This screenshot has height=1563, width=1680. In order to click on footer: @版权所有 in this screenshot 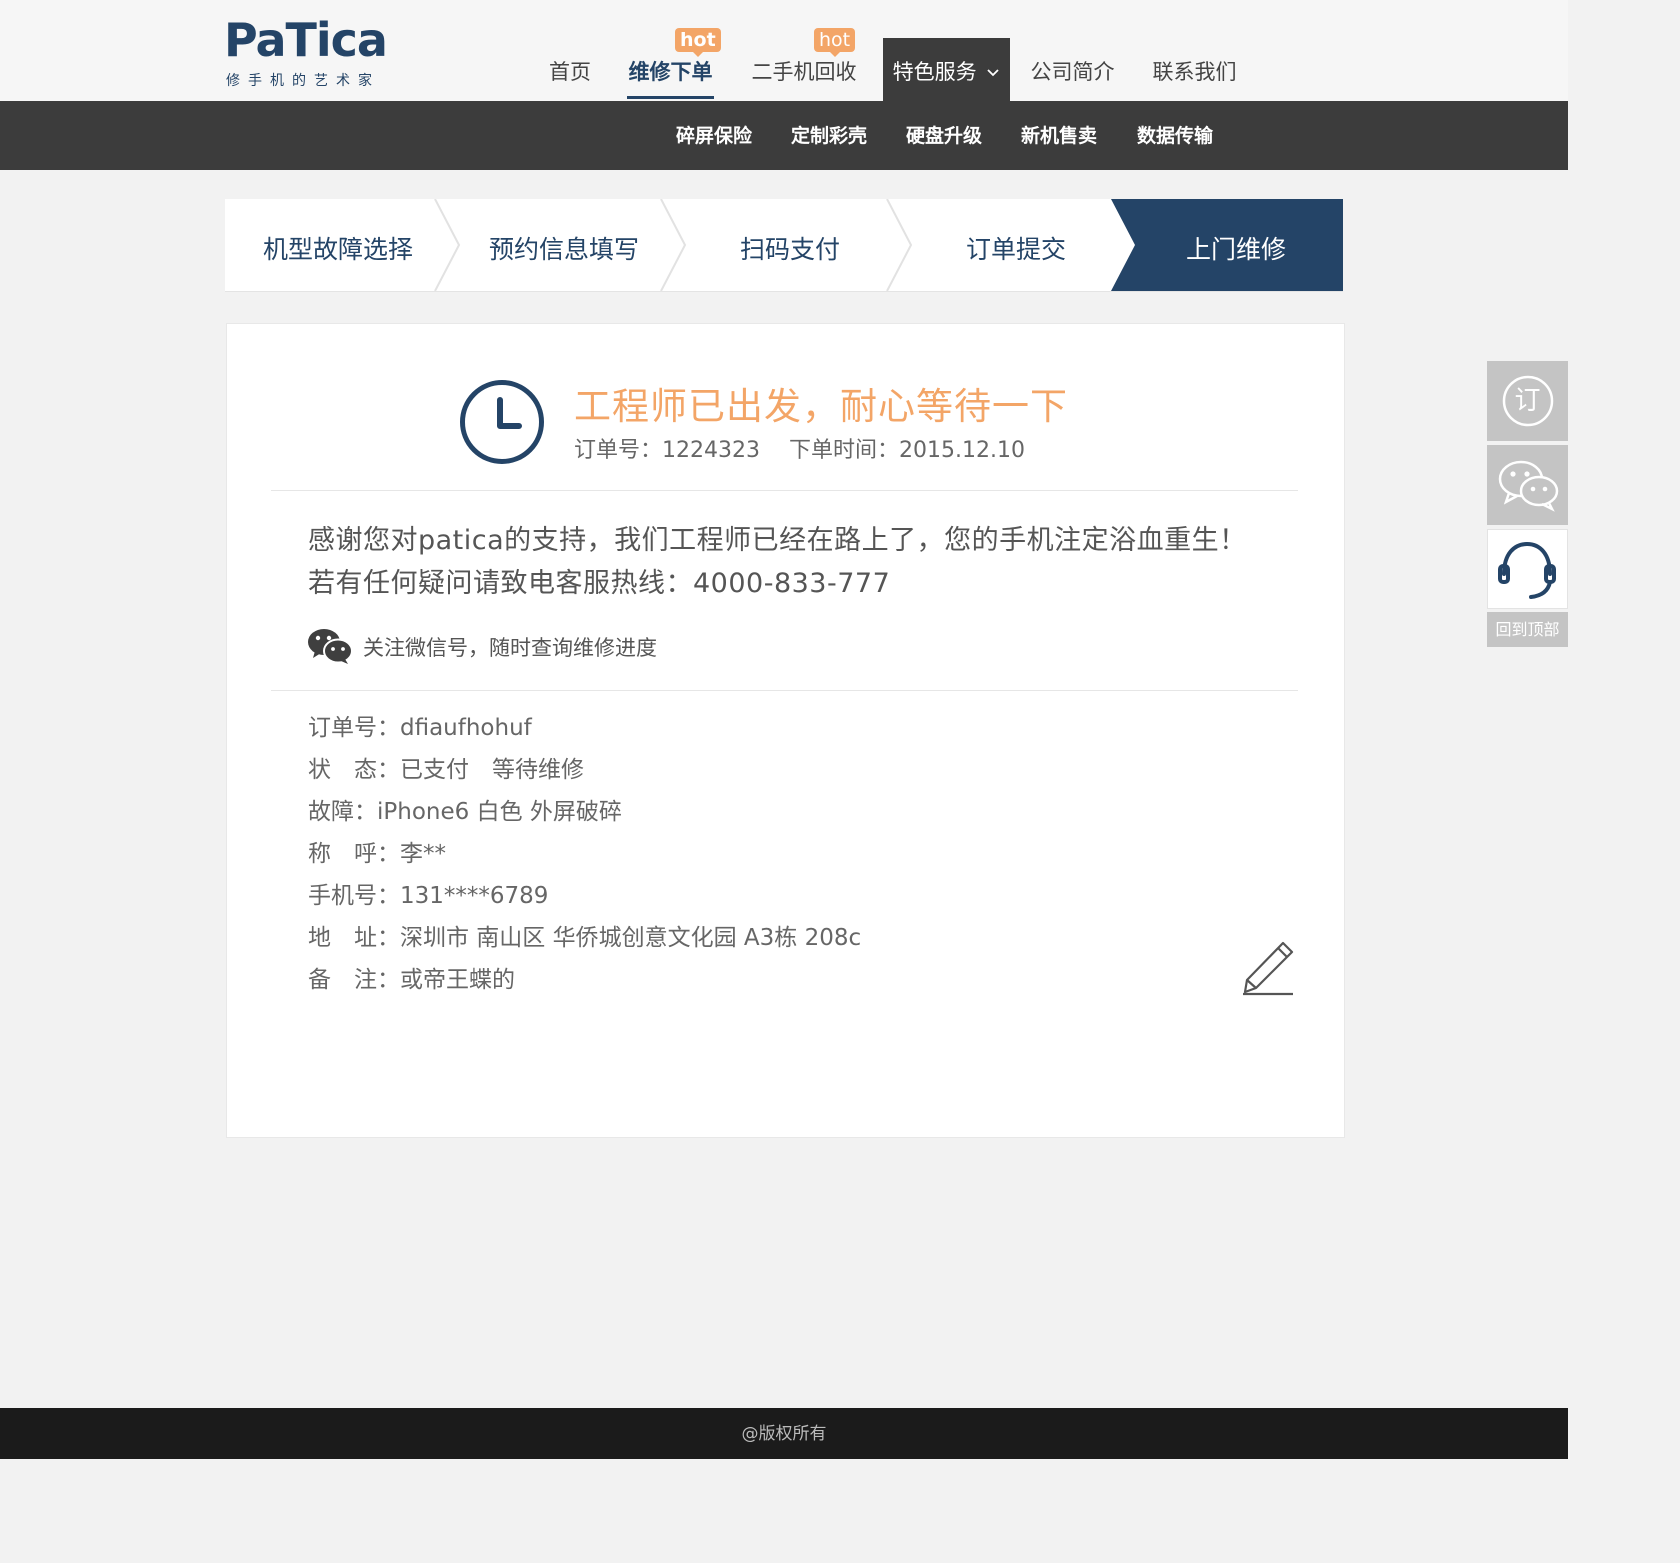, I will do `click(784, 1433)`.